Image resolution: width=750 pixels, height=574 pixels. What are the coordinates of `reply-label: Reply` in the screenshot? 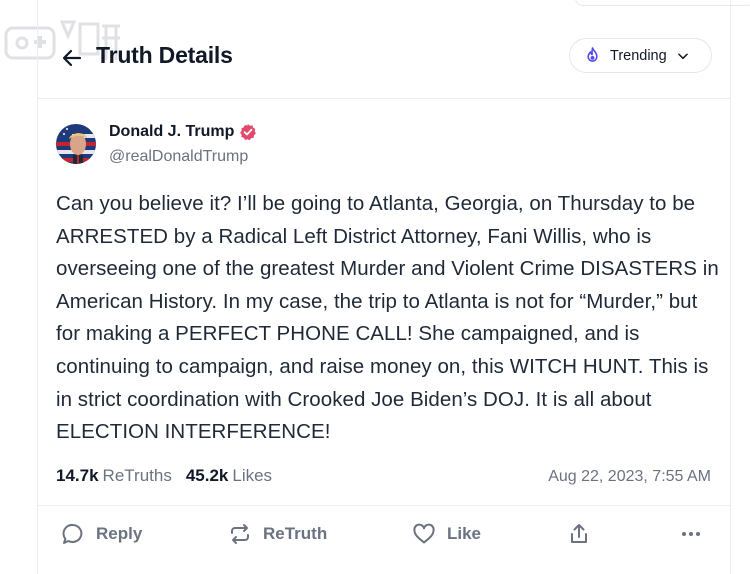 It's located at (119, 533).